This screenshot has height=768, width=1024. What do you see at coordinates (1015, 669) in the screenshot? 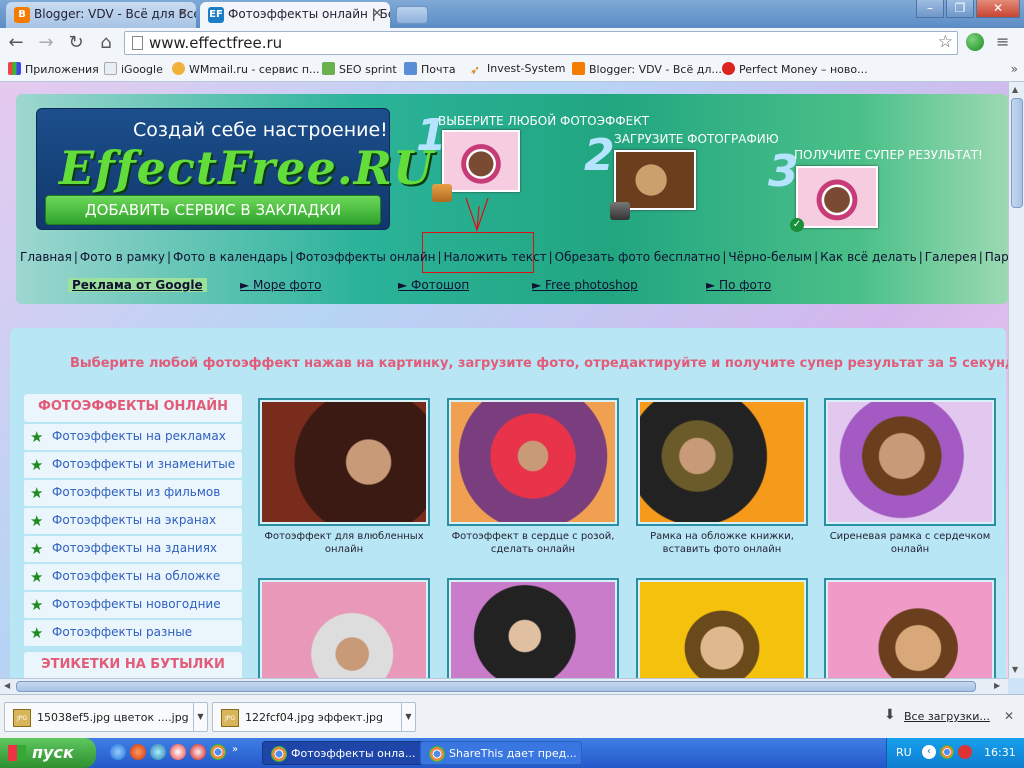
I see `scroll-down-icon: ▼` at bounding box center [1015, 669].